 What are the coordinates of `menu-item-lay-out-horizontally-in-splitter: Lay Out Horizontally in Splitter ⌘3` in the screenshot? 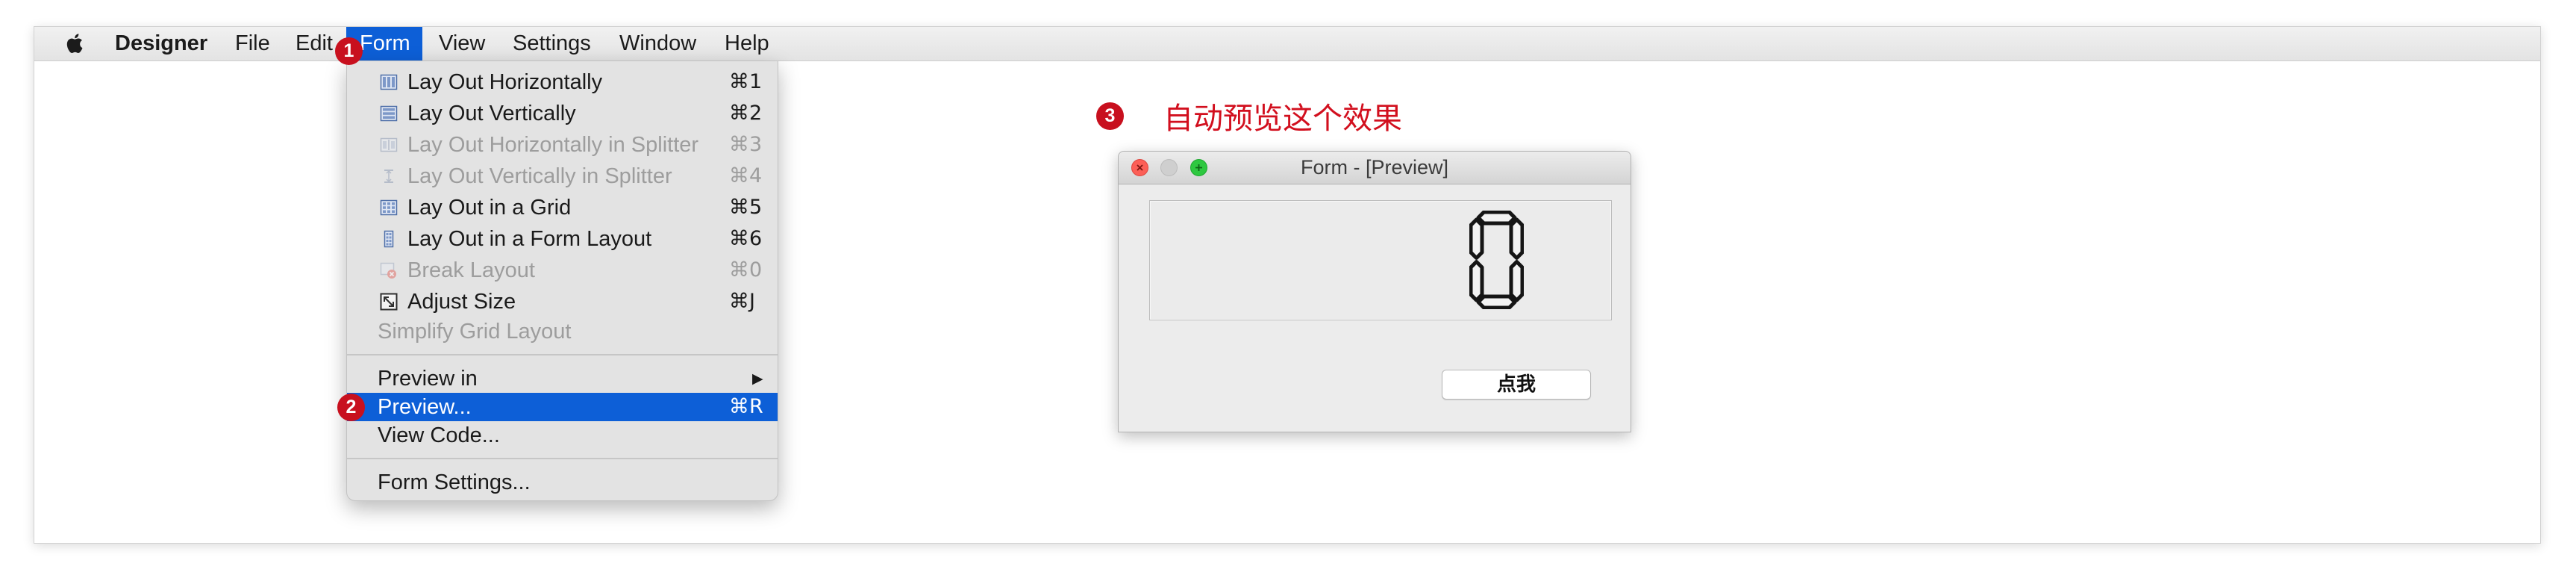 It's located at (562, 145).